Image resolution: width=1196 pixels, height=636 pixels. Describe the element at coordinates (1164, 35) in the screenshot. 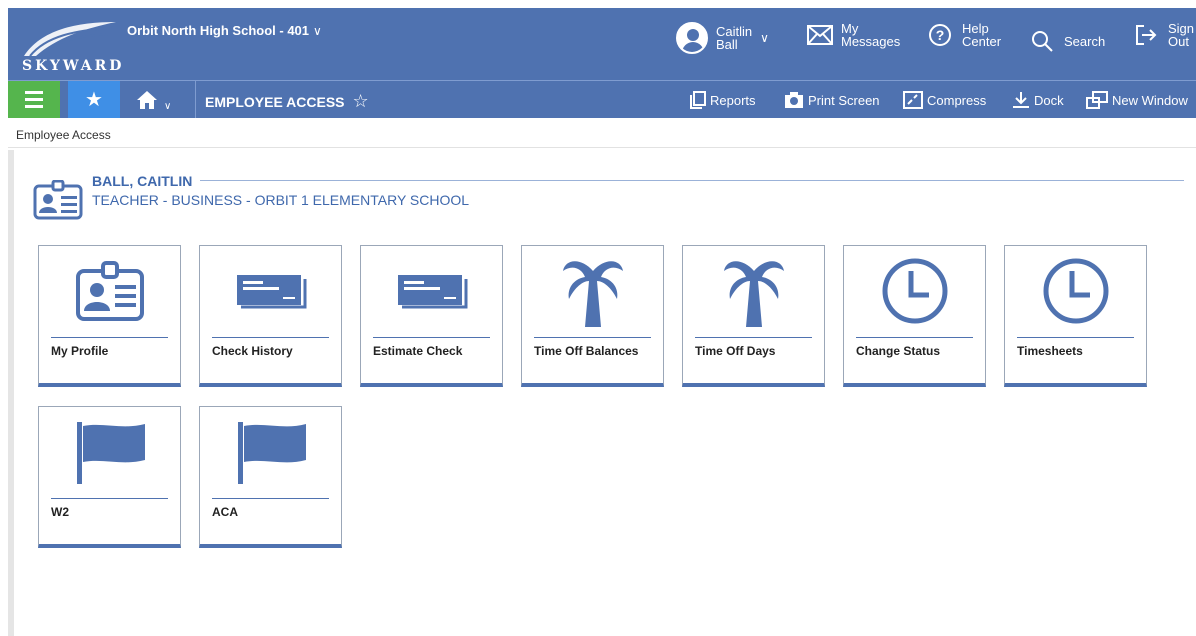

I see `sign-out-button: Sign Out` at that location.